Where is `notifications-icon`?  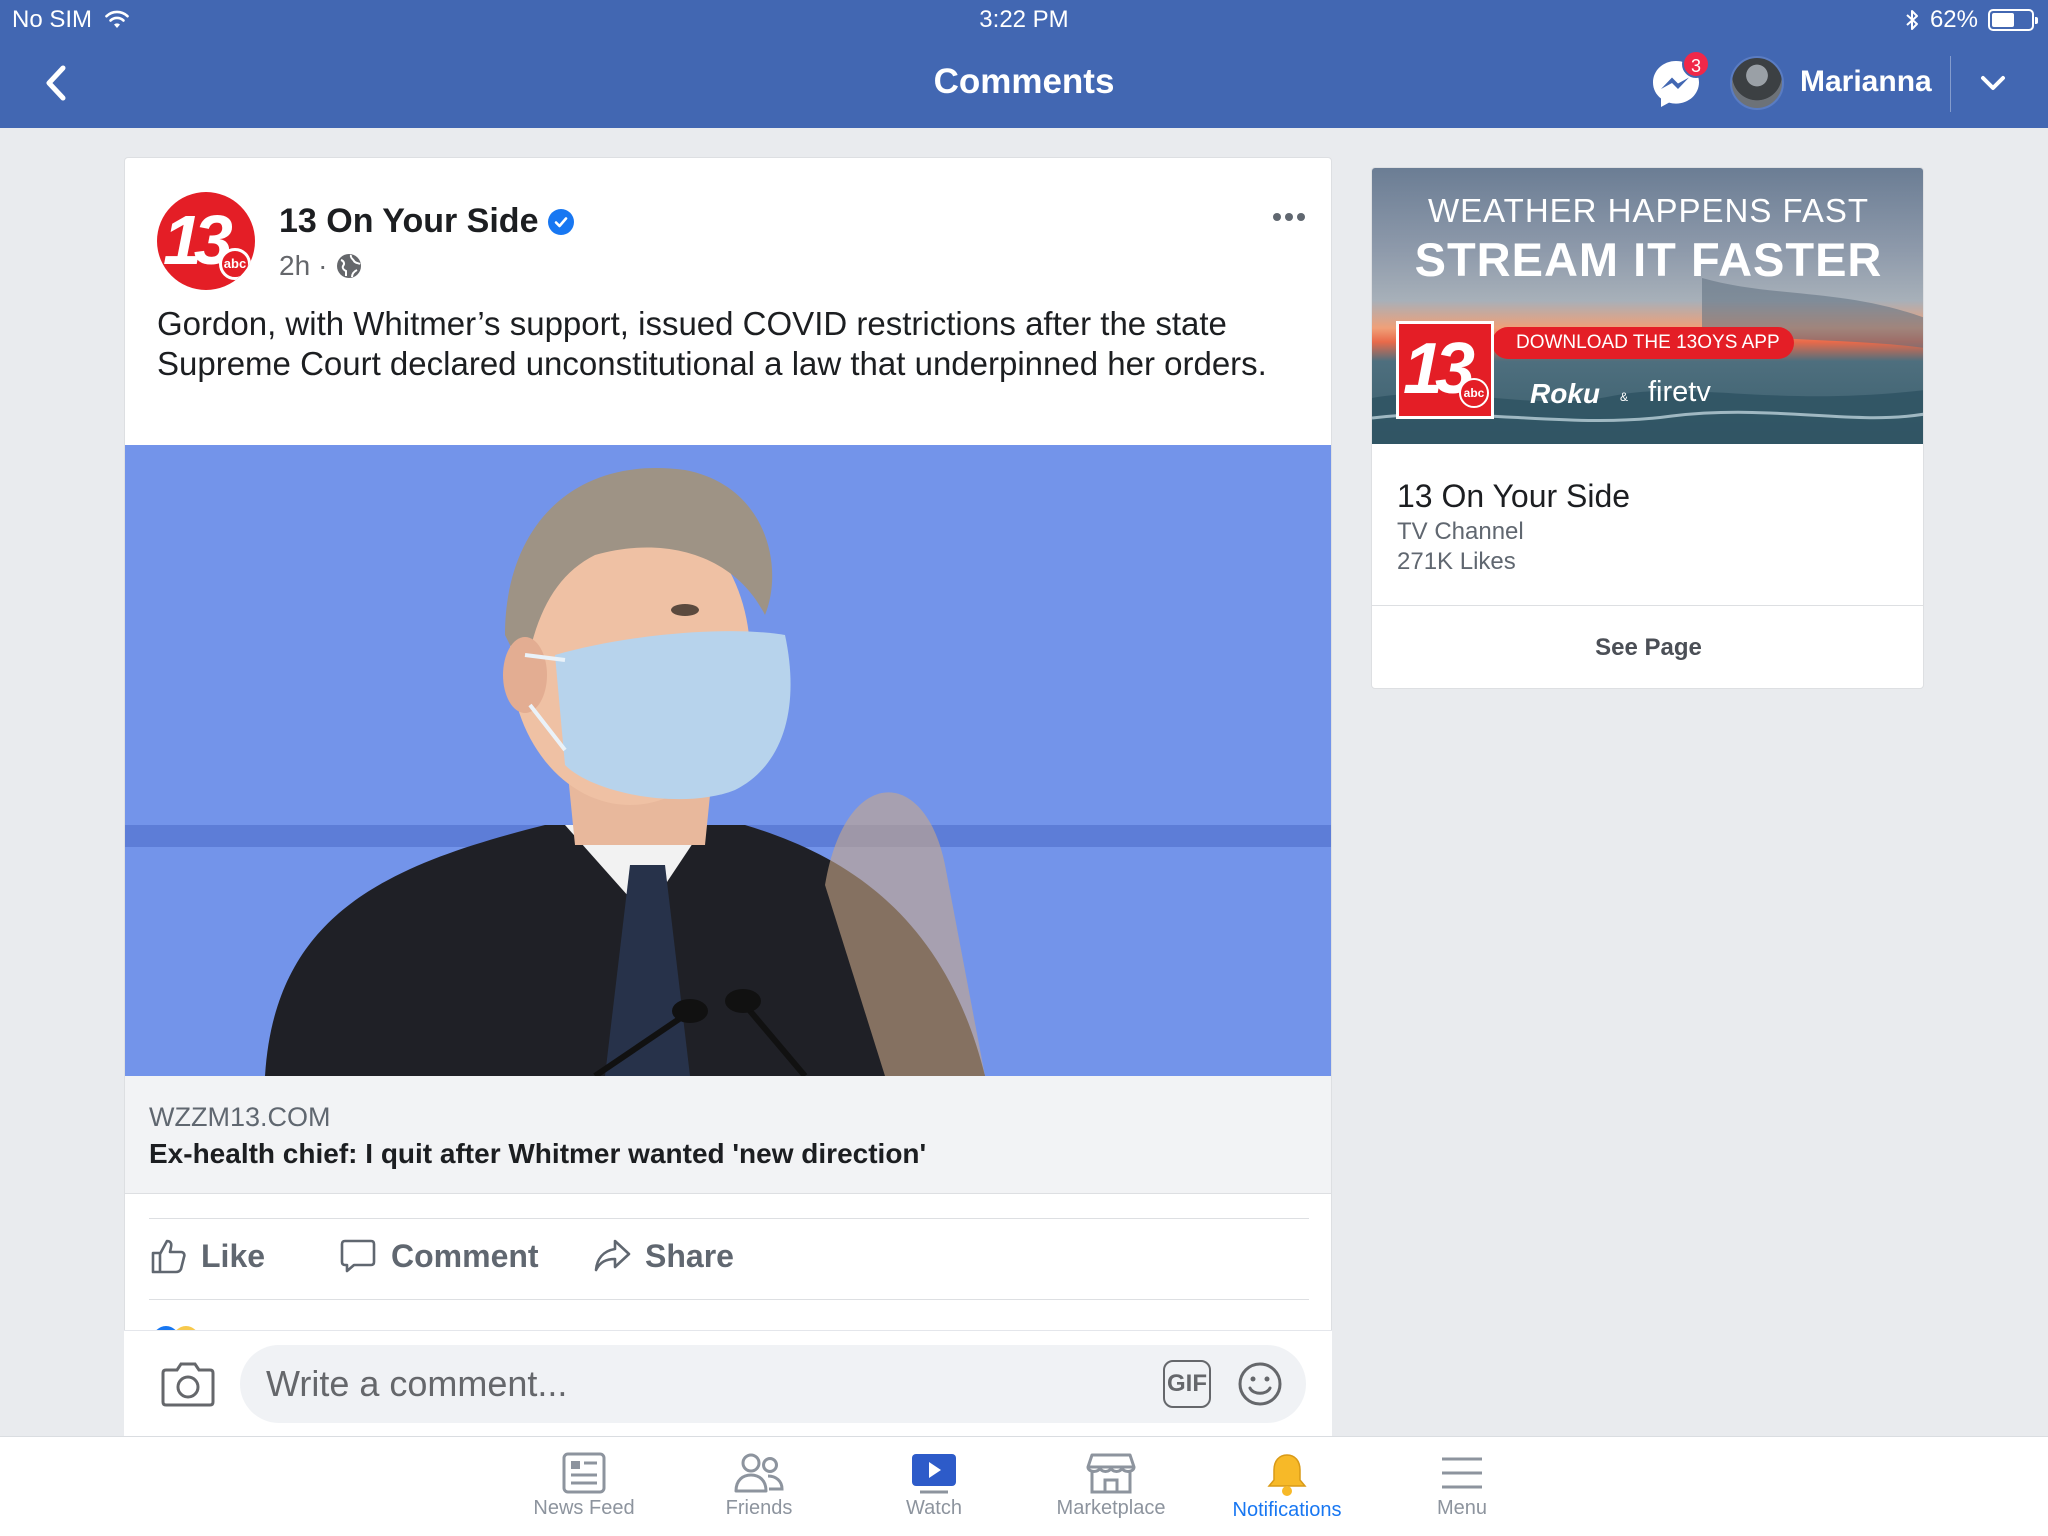 notifications-icon is located at coordinates (1287, 1475).